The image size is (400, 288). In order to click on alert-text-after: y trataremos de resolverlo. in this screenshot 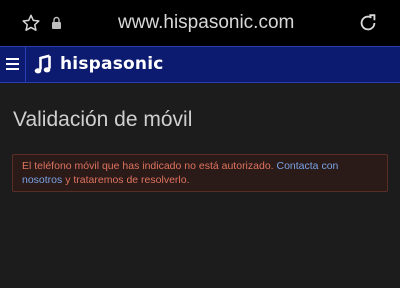, I will do `click(126, 179)`.